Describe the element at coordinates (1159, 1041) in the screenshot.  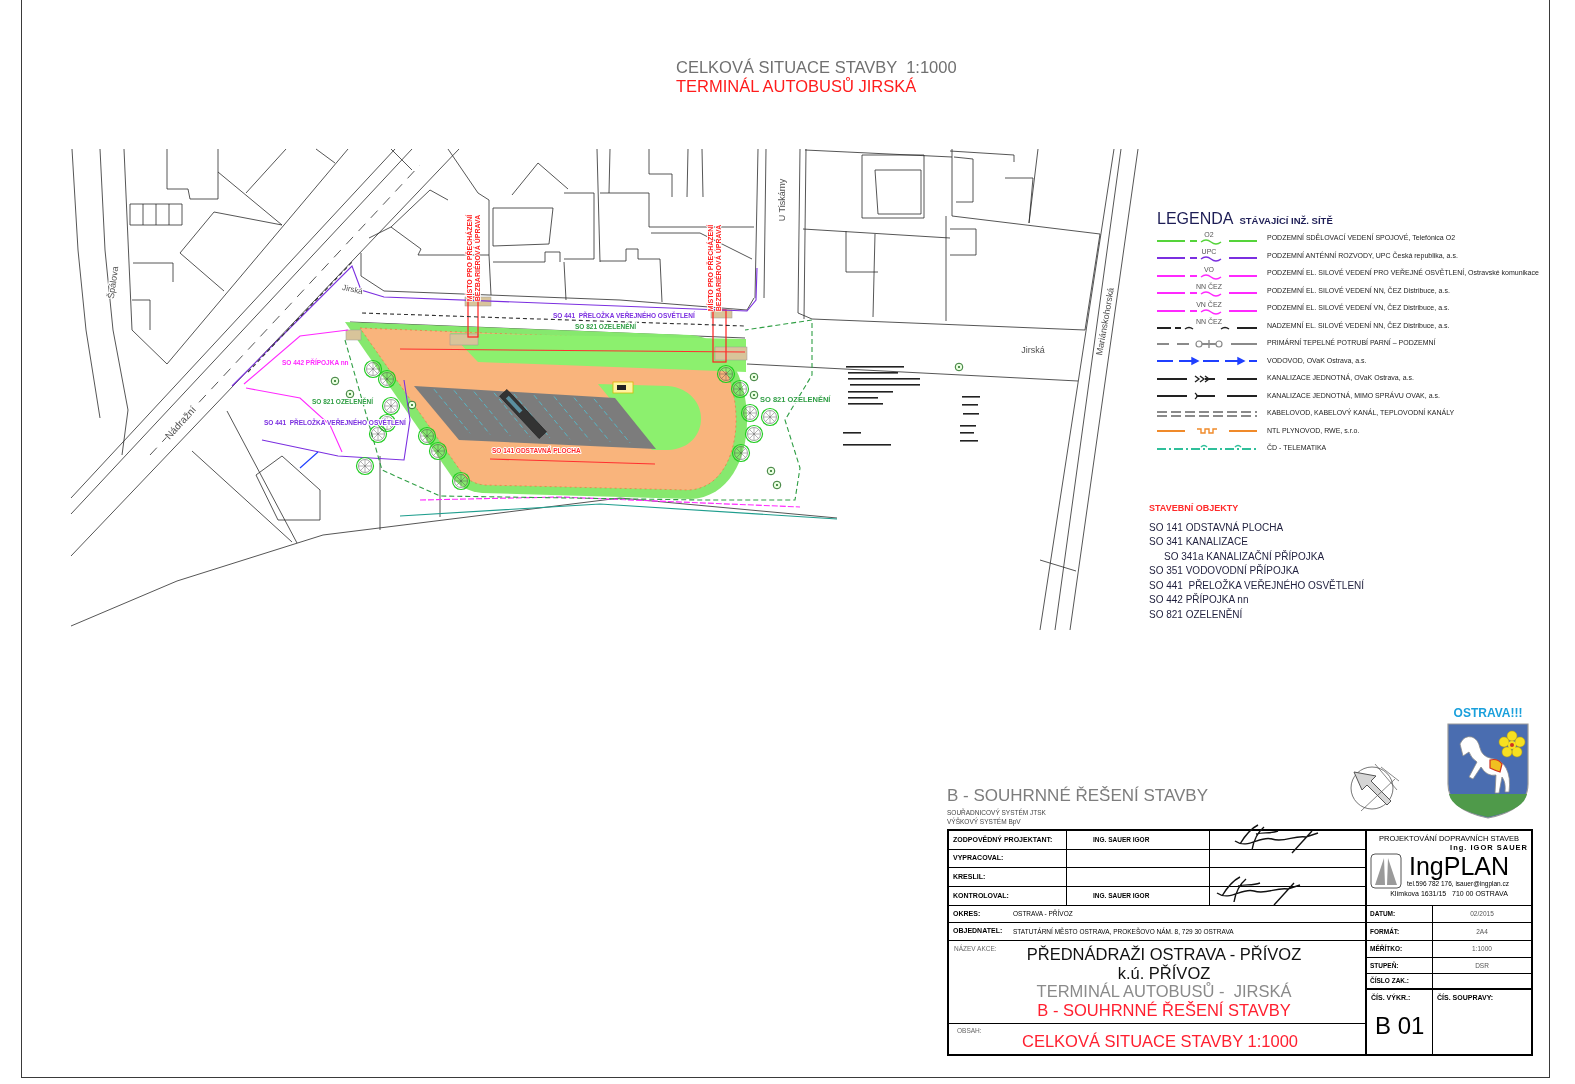
I see `contents-title: CELKOVÁ SITUACE STAVBY 1:1000` at that location.